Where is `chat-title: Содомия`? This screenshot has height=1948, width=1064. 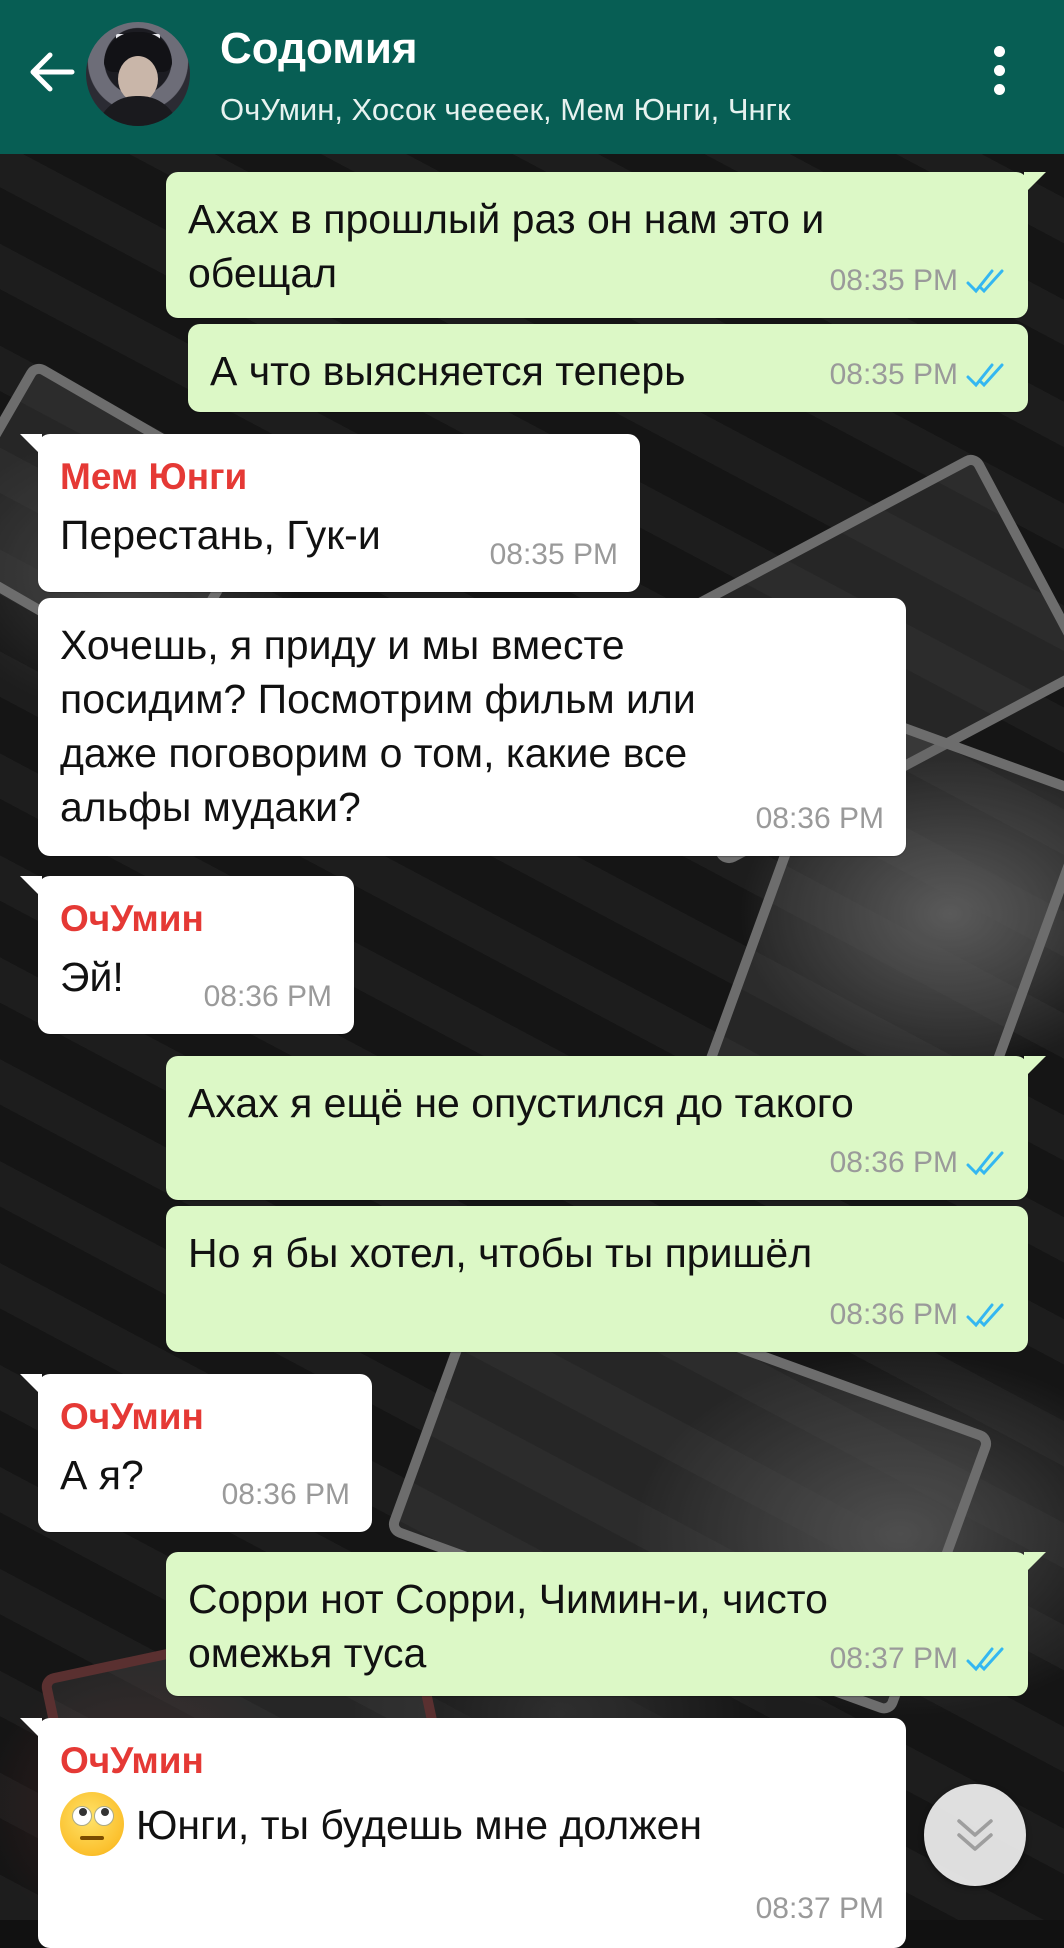
chat-title: Содомия is located at coordinates (319, 49).